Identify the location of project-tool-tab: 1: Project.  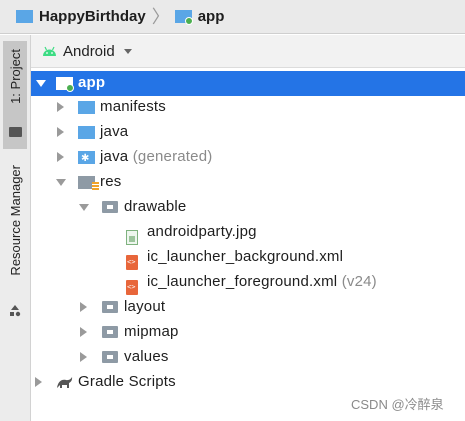
(15, 95).